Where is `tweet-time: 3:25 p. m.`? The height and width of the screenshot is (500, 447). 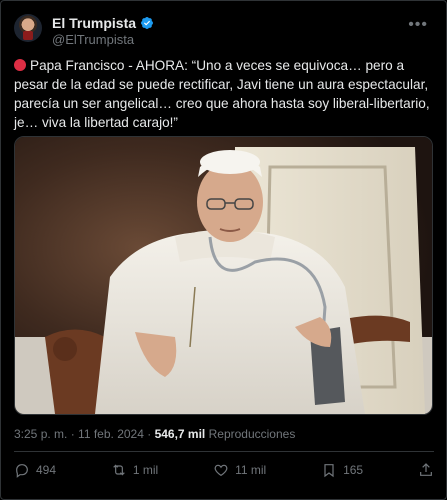
tweet-time: 3:25 p. m. is located at coordinates (40, 434).